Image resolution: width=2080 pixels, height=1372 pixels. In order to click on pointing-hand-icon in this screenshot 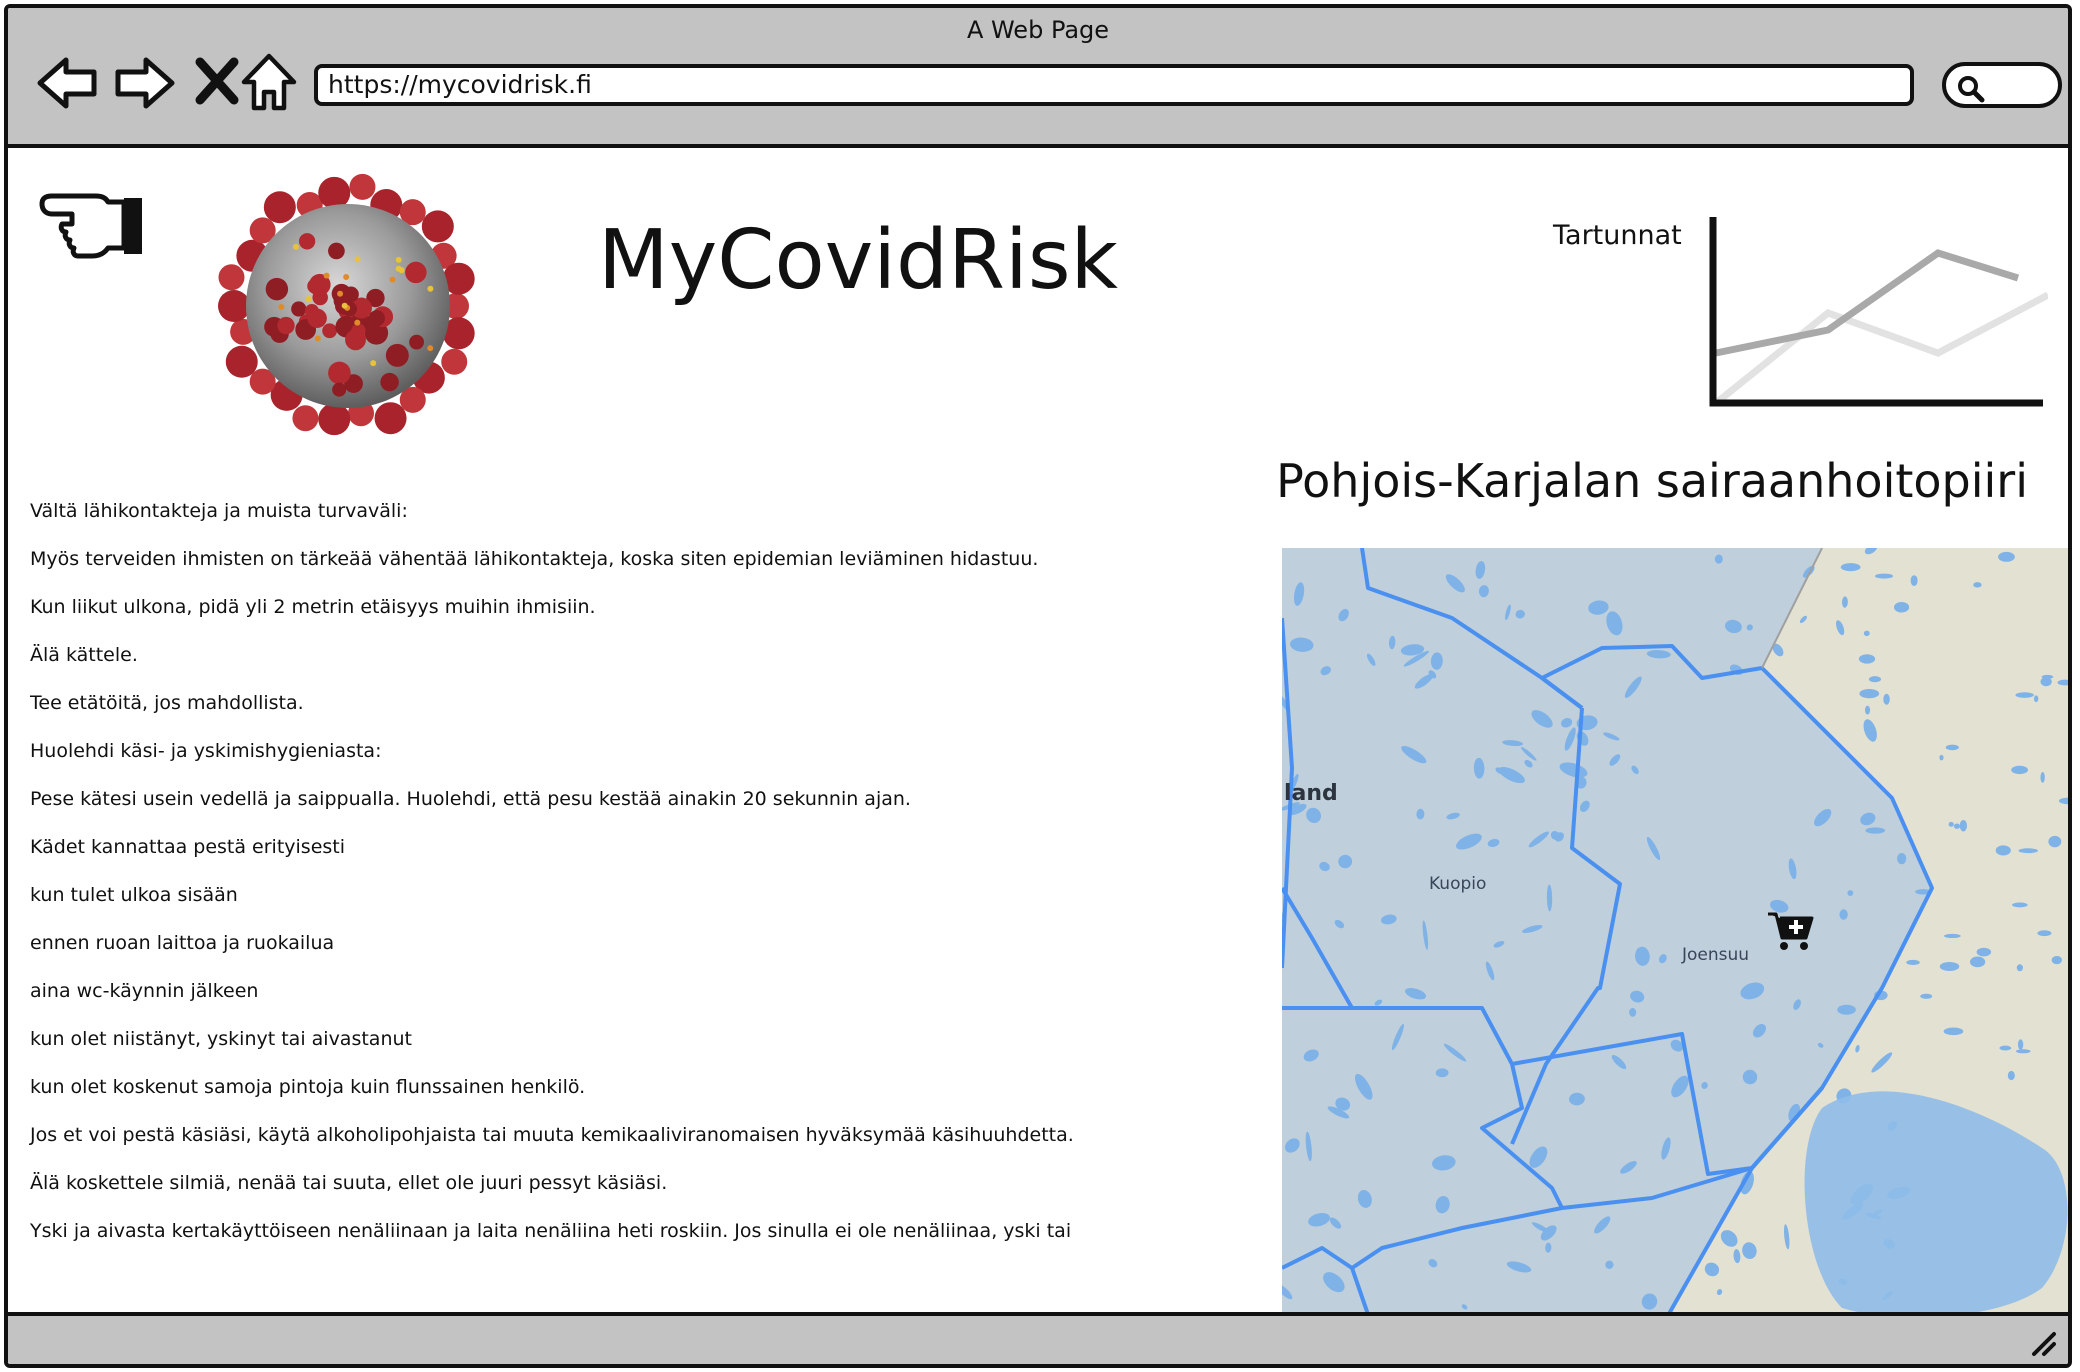, I will do `click(92, 230)`.